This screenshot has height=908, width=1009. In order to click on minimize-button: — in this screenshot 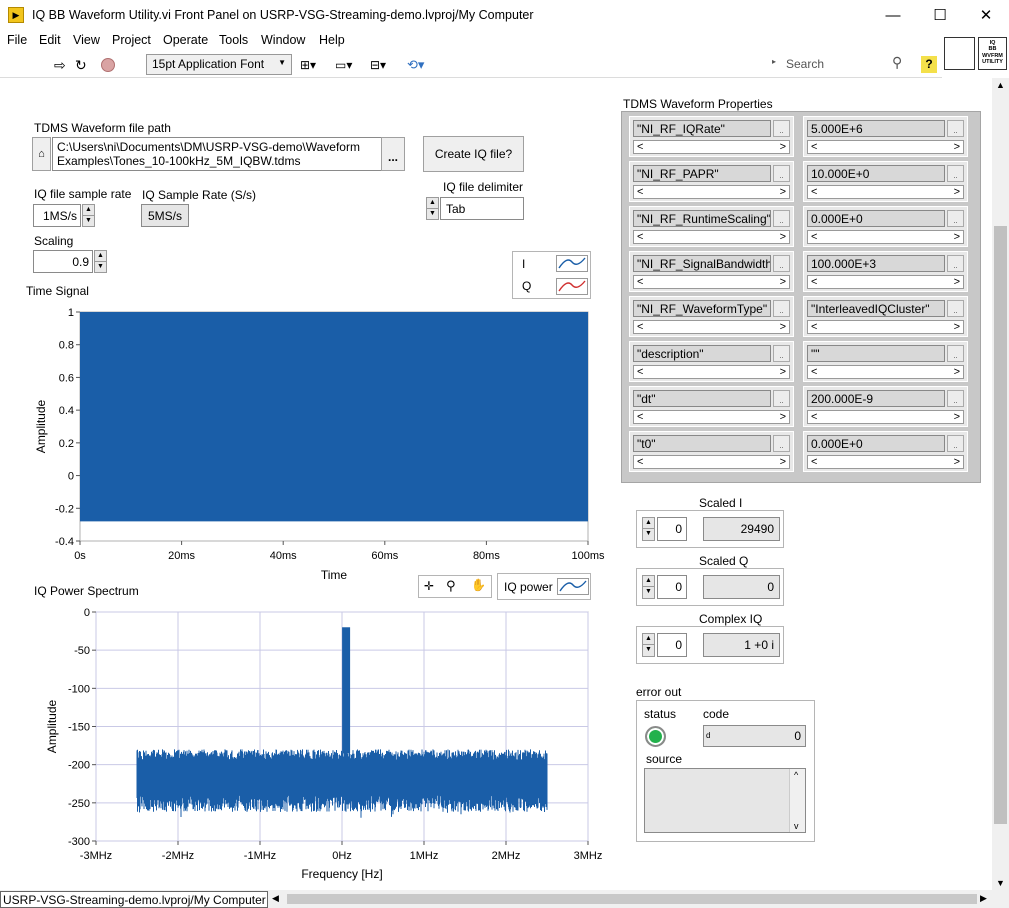, I will do `click(893, 15)`.